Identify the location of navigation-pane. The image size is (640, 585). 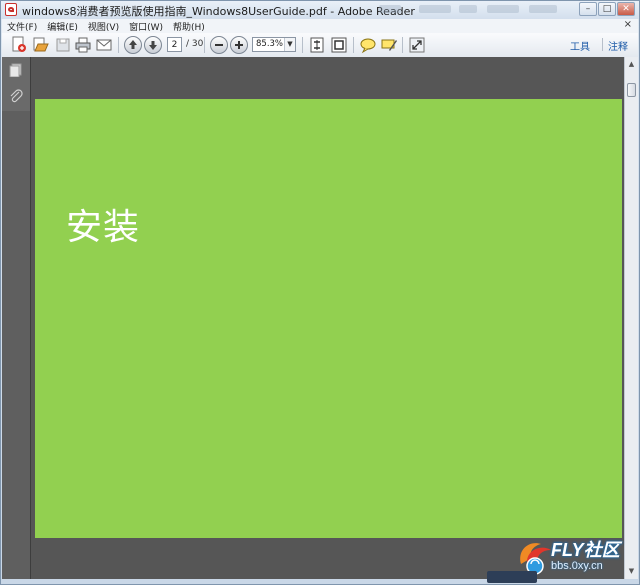
(16, 318).